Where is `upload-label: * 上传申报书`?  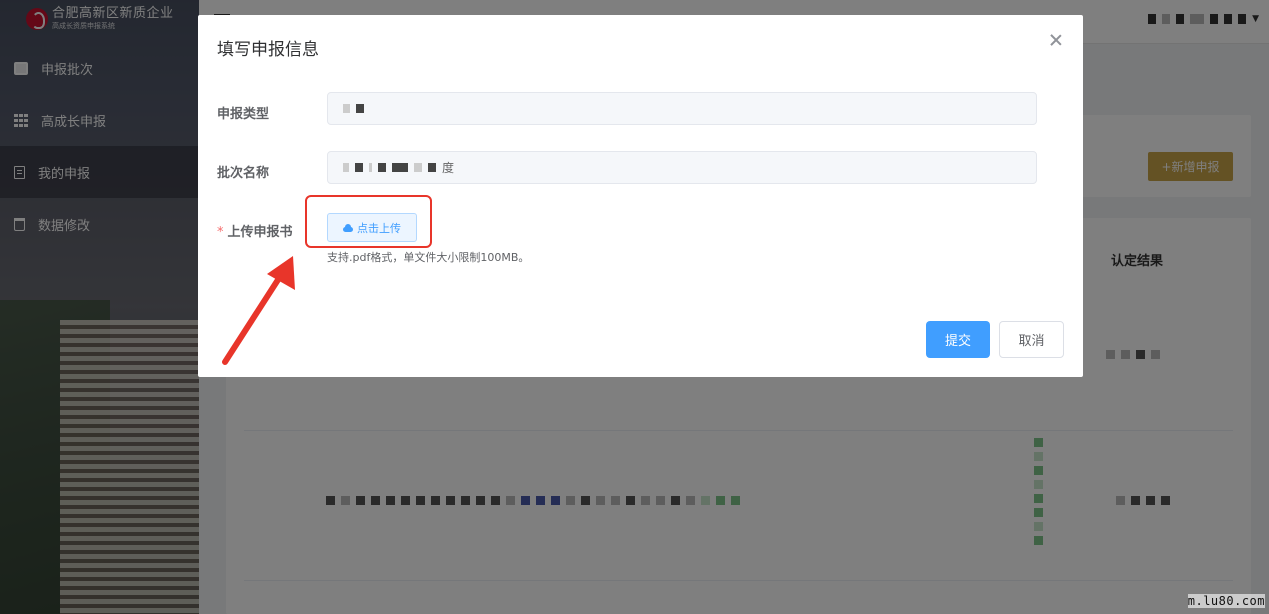
upload-label: * 上传申报书 is located at coordinates (255, 232).